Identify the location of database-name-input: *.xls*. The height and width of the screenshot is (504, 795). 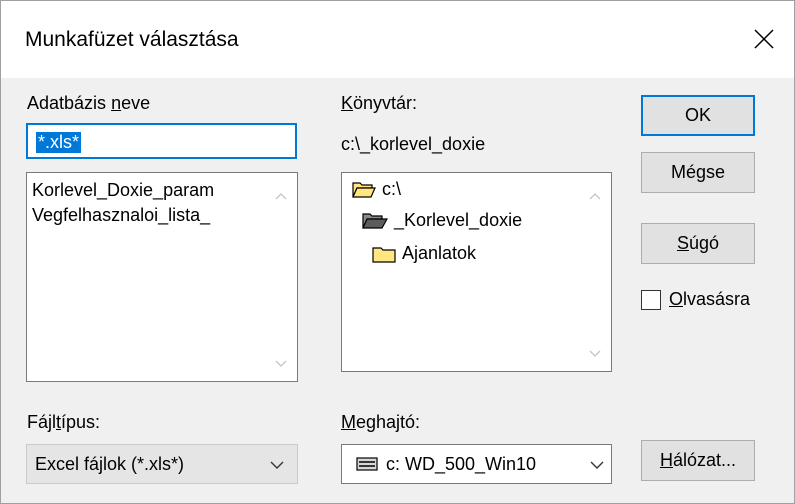
(161, 141).